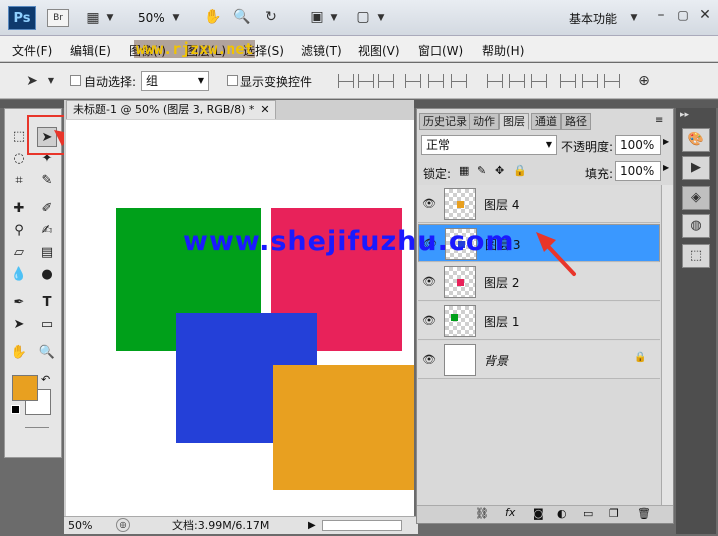  What do you see at coordinates (482, 513) in the screenshot?
I see `link-layers-icon: ⛓` at bounding box center [482, 513].